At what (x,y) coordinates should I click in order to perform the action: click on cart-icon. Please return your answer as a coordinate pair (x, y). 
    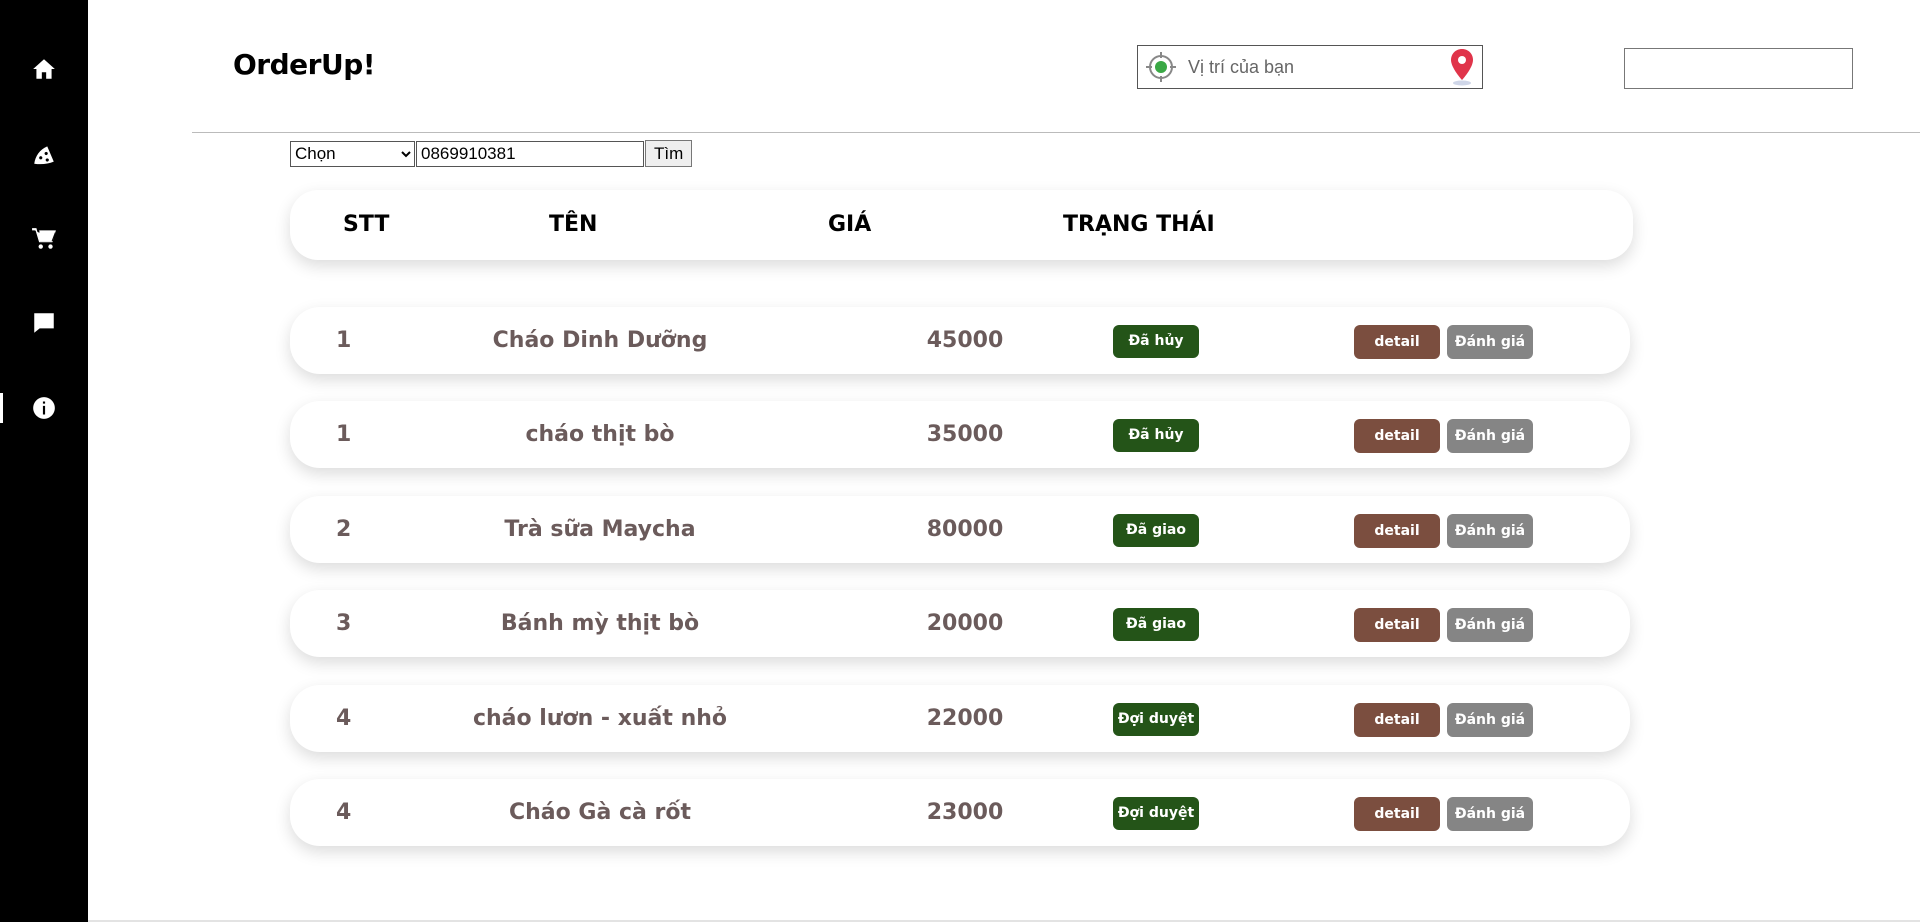
    Looking at the image, I should click on (44, 238).